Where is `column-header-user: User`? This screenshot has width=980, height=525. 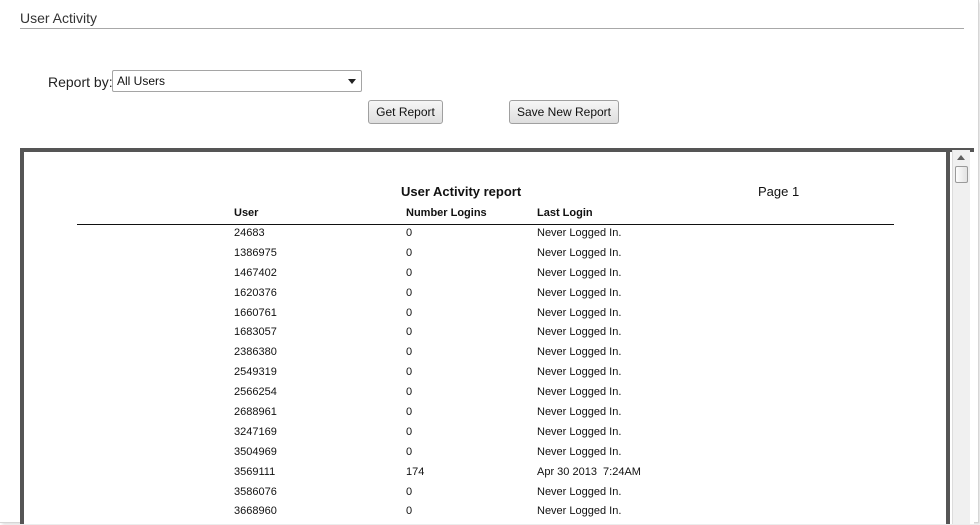 column-header-user: User is located at coordinates (246, 213).